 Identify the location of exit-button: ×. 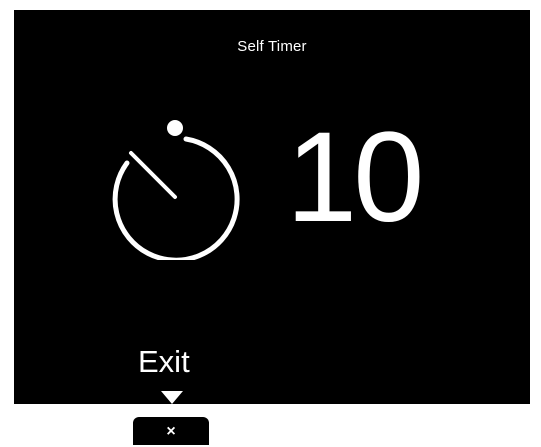
(171, 431).